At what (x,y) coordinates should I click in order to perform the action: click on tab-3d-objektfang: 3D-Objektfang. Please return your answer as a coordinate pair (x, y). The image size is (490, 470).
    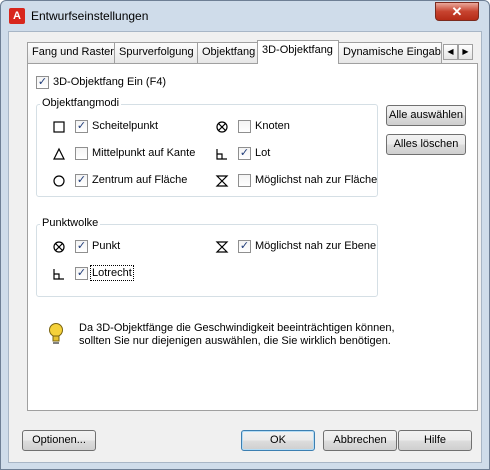
    Looking at the image, I should click on (298, 52).